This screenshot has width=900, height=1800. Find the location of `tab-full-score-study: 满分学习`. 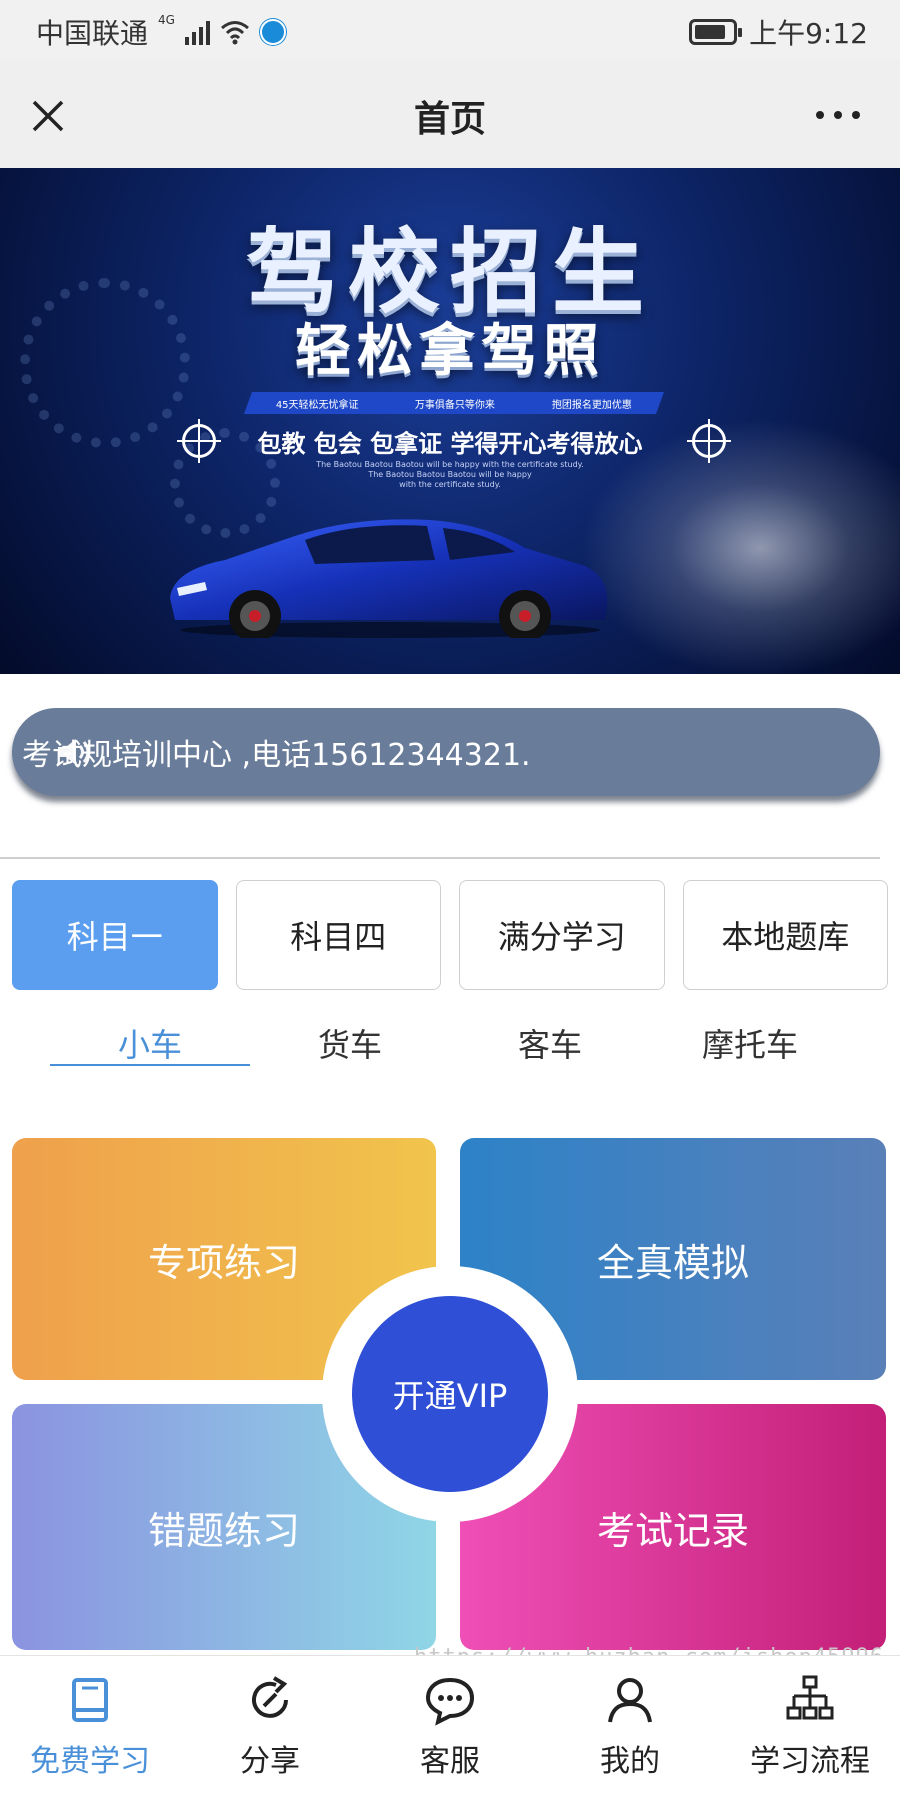

tab-full-score-study: 满分学习 is located at coordinates (562, 935).